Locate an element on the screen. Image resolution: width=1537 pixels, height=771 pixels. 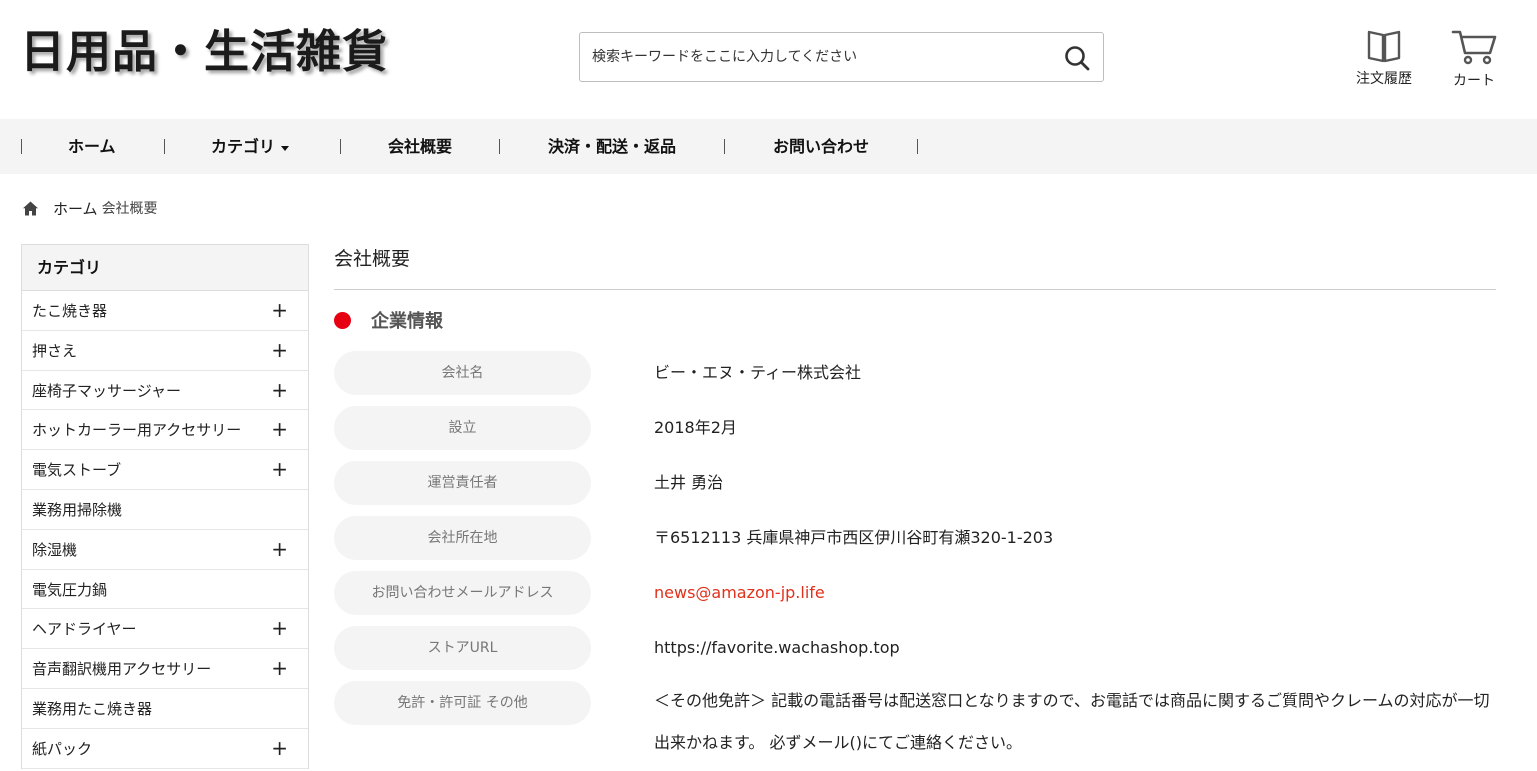
sidebar-category-item: 紙パック + is located at coordinates (165, 749).